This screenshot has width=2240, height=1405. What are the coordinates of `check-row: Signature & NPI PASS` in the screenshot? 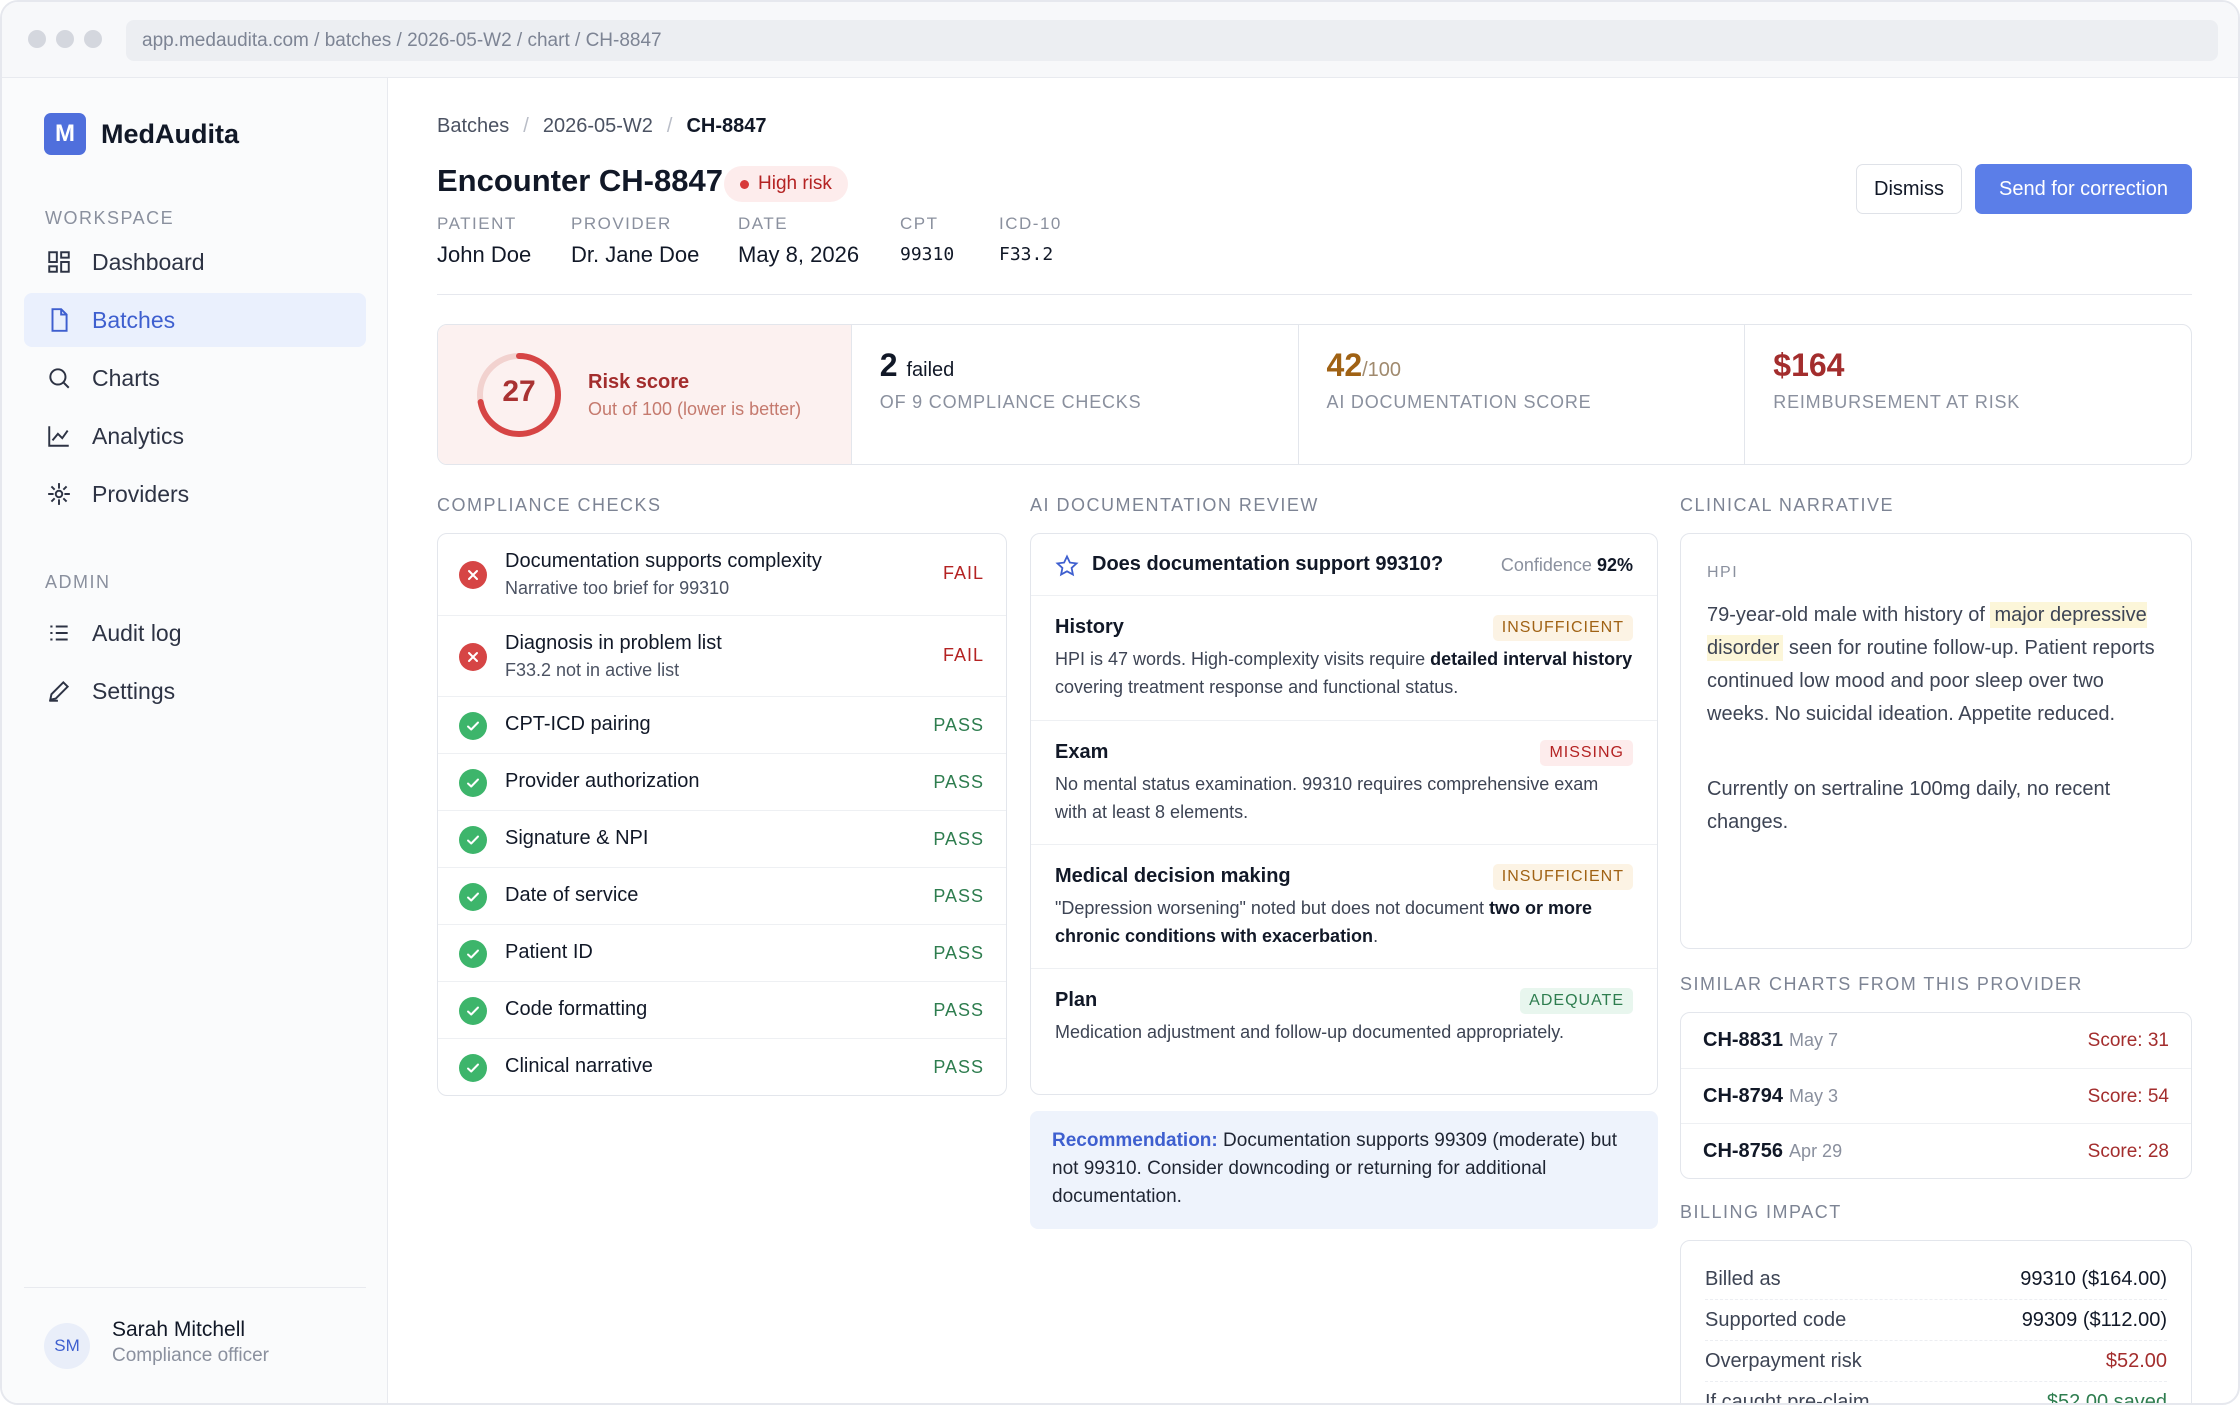 It's located at (722, 838).